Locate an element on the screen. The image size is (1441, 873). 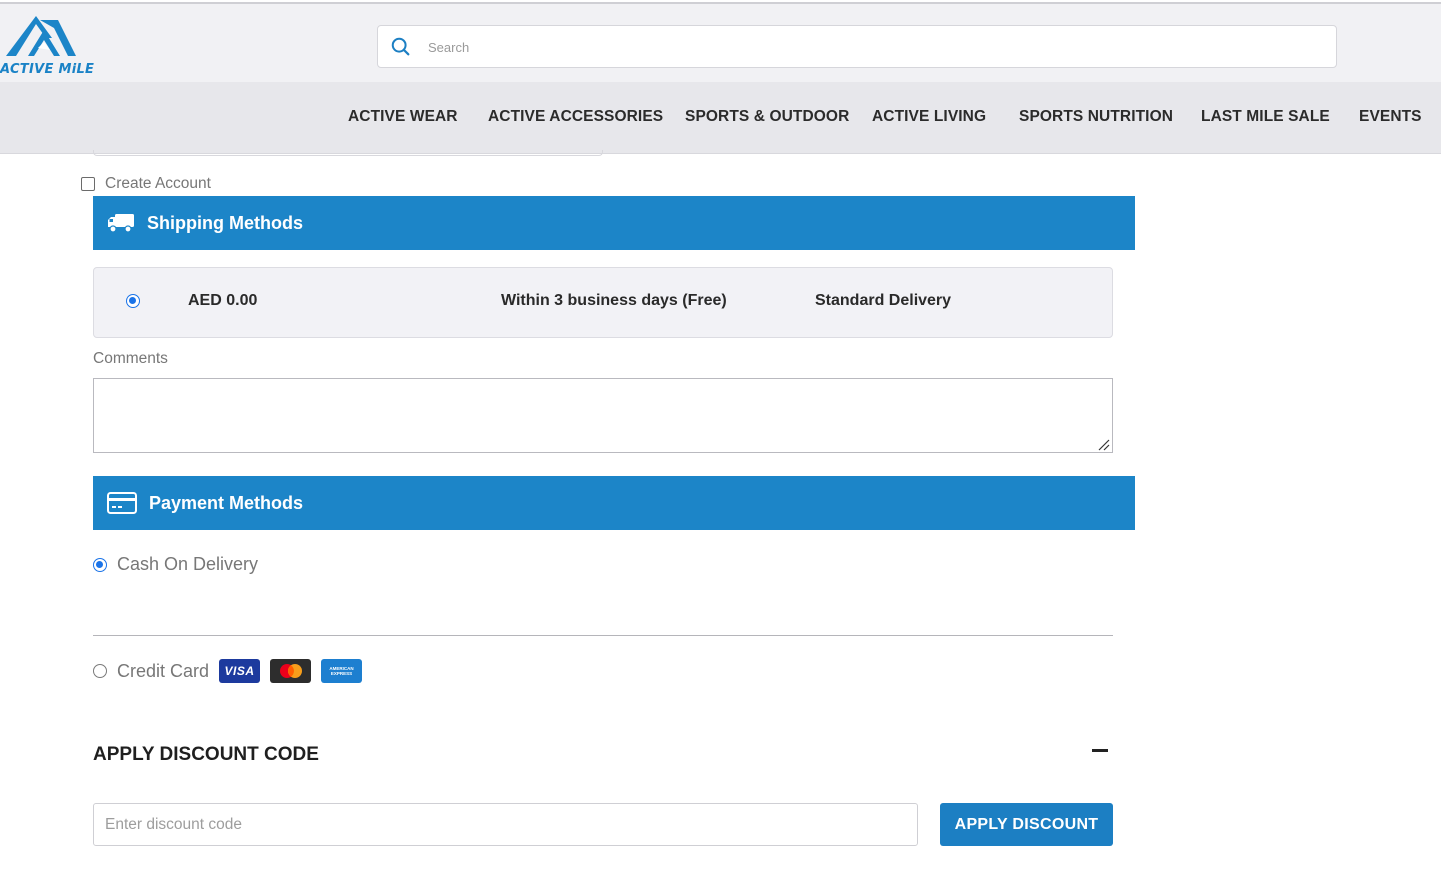
payment-divider is located at coordinates (603, 635).